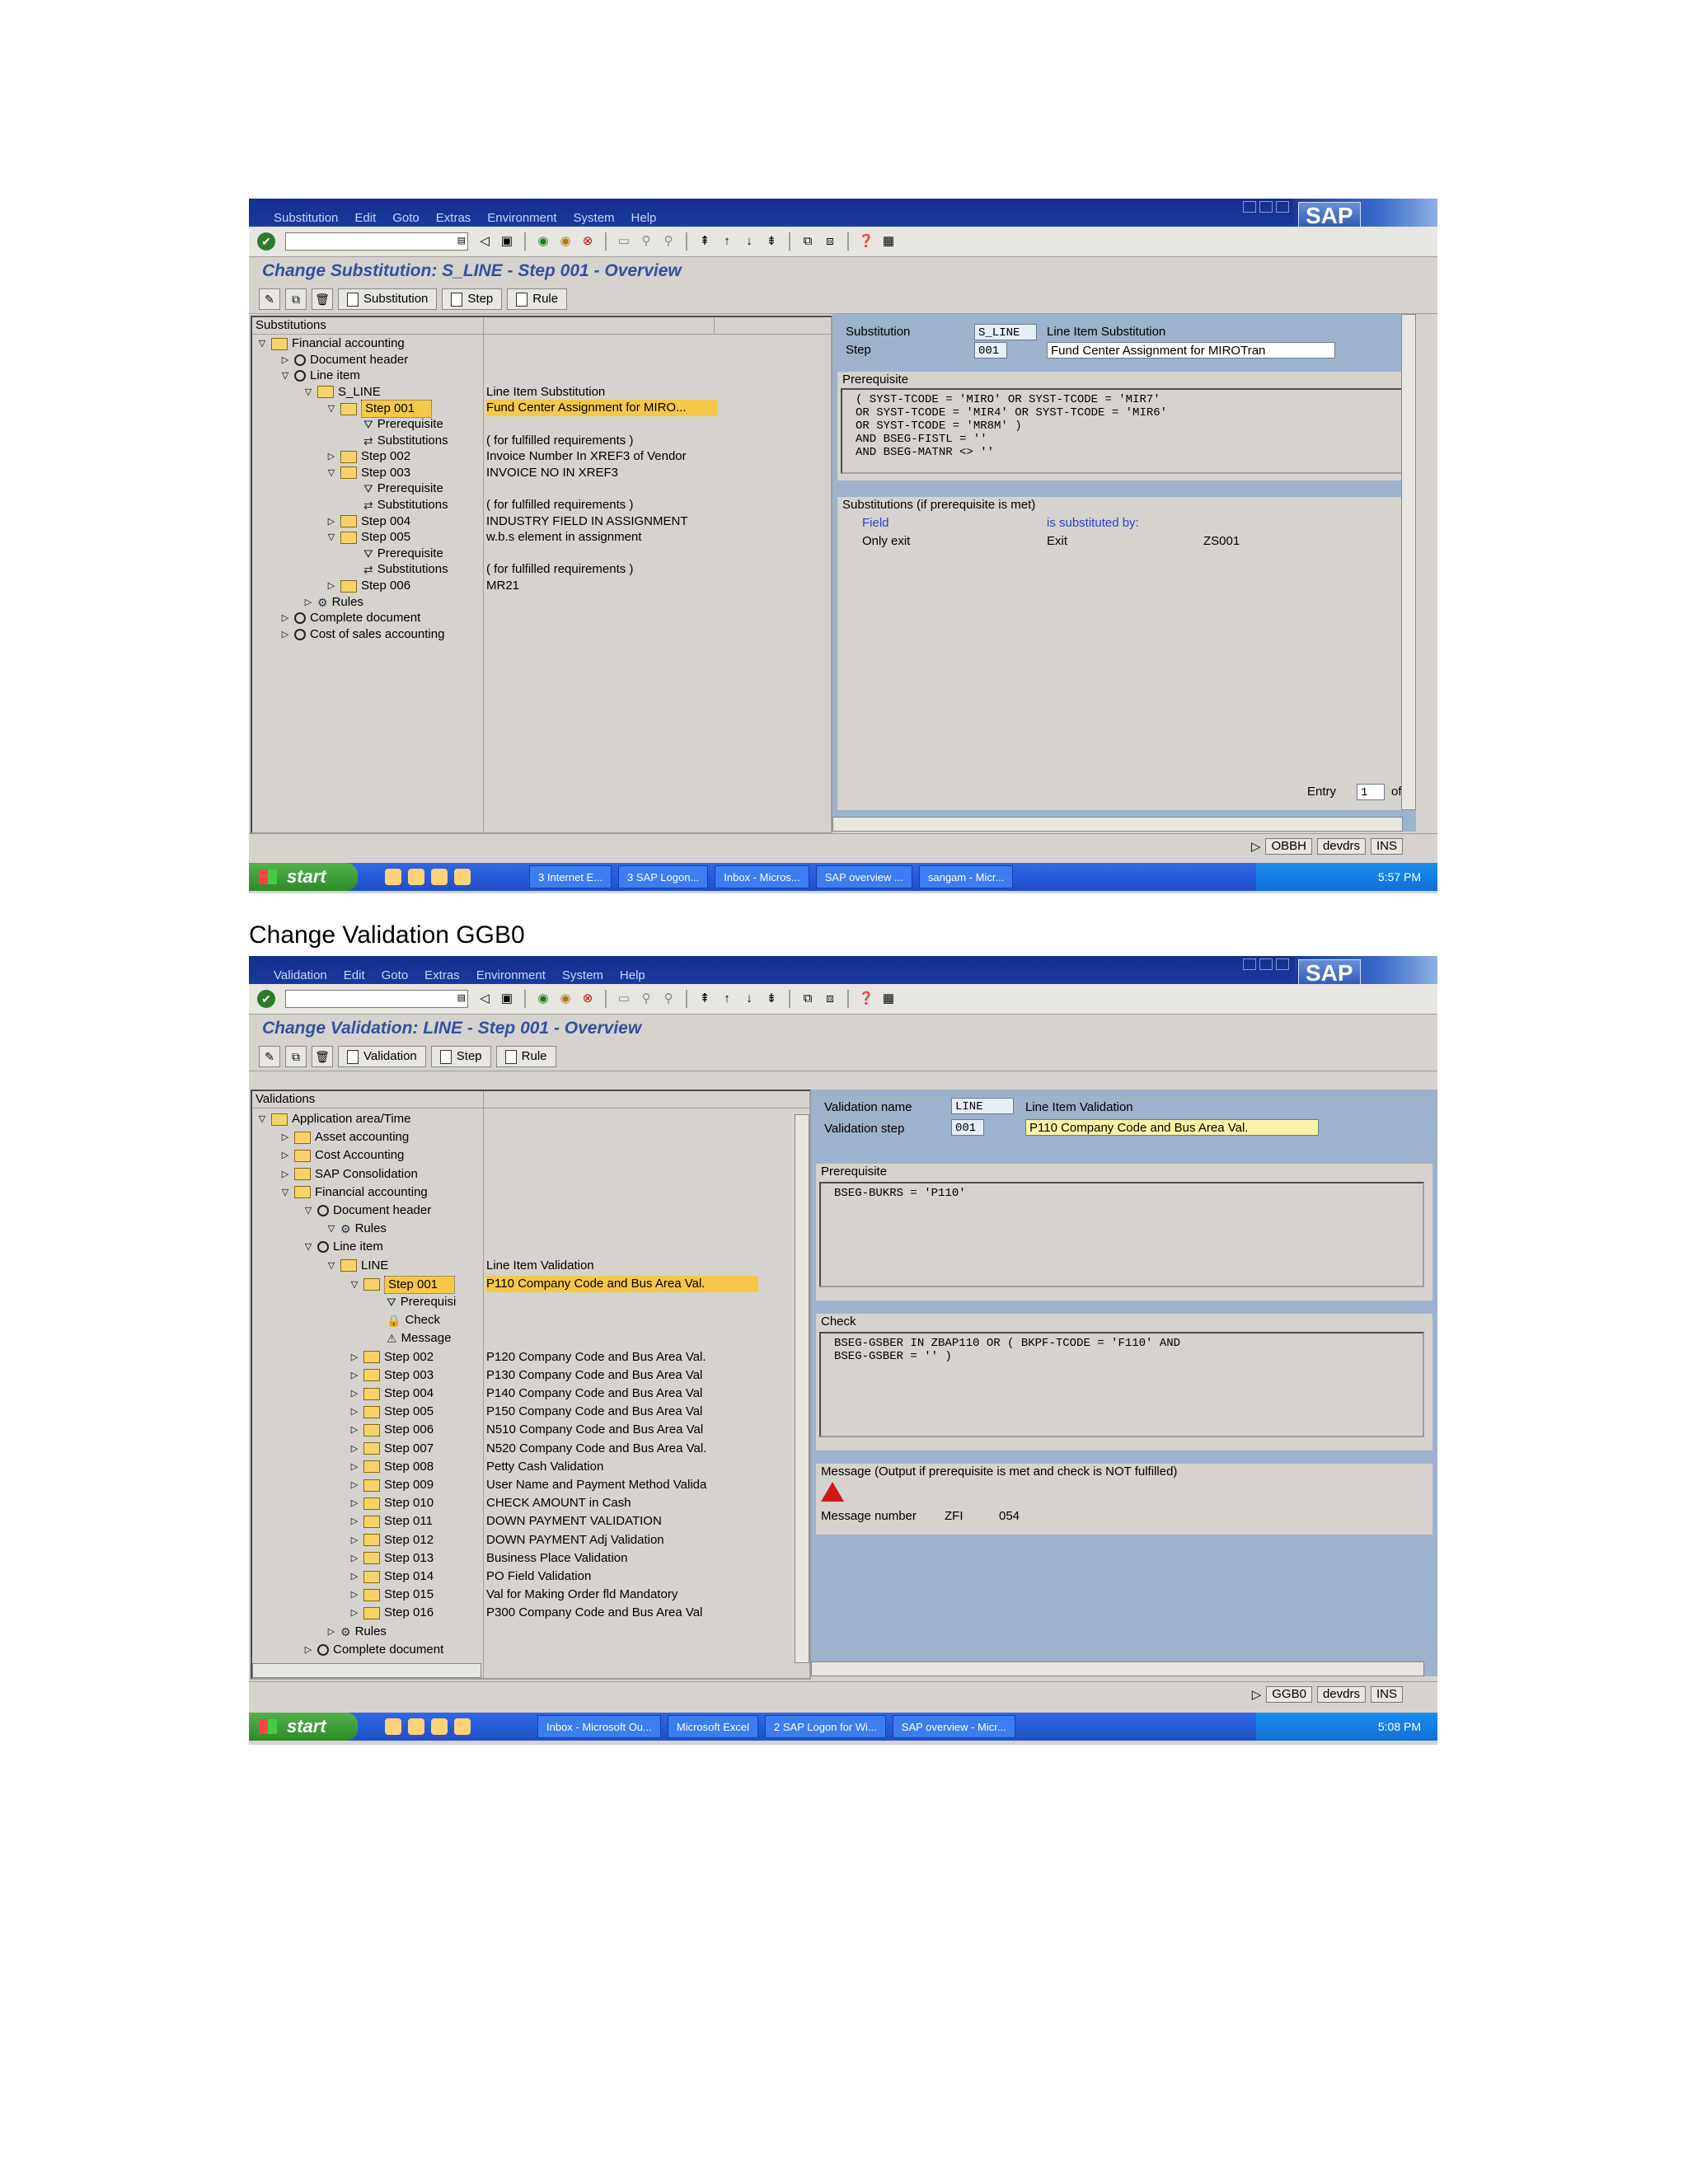 The image size is (1688, 2184). Describe the element at coordinates (530, 1229) in the screenshot. I see `tree-node: ▽ ⚙ Rules` at that location.